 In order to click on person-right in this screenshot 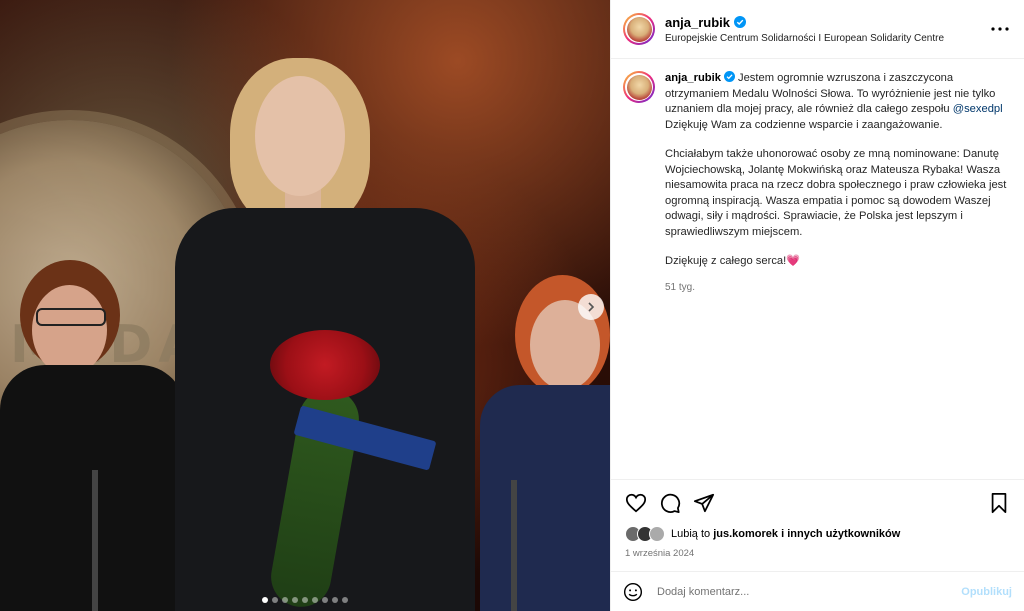, I will do `click(545, 443)`.